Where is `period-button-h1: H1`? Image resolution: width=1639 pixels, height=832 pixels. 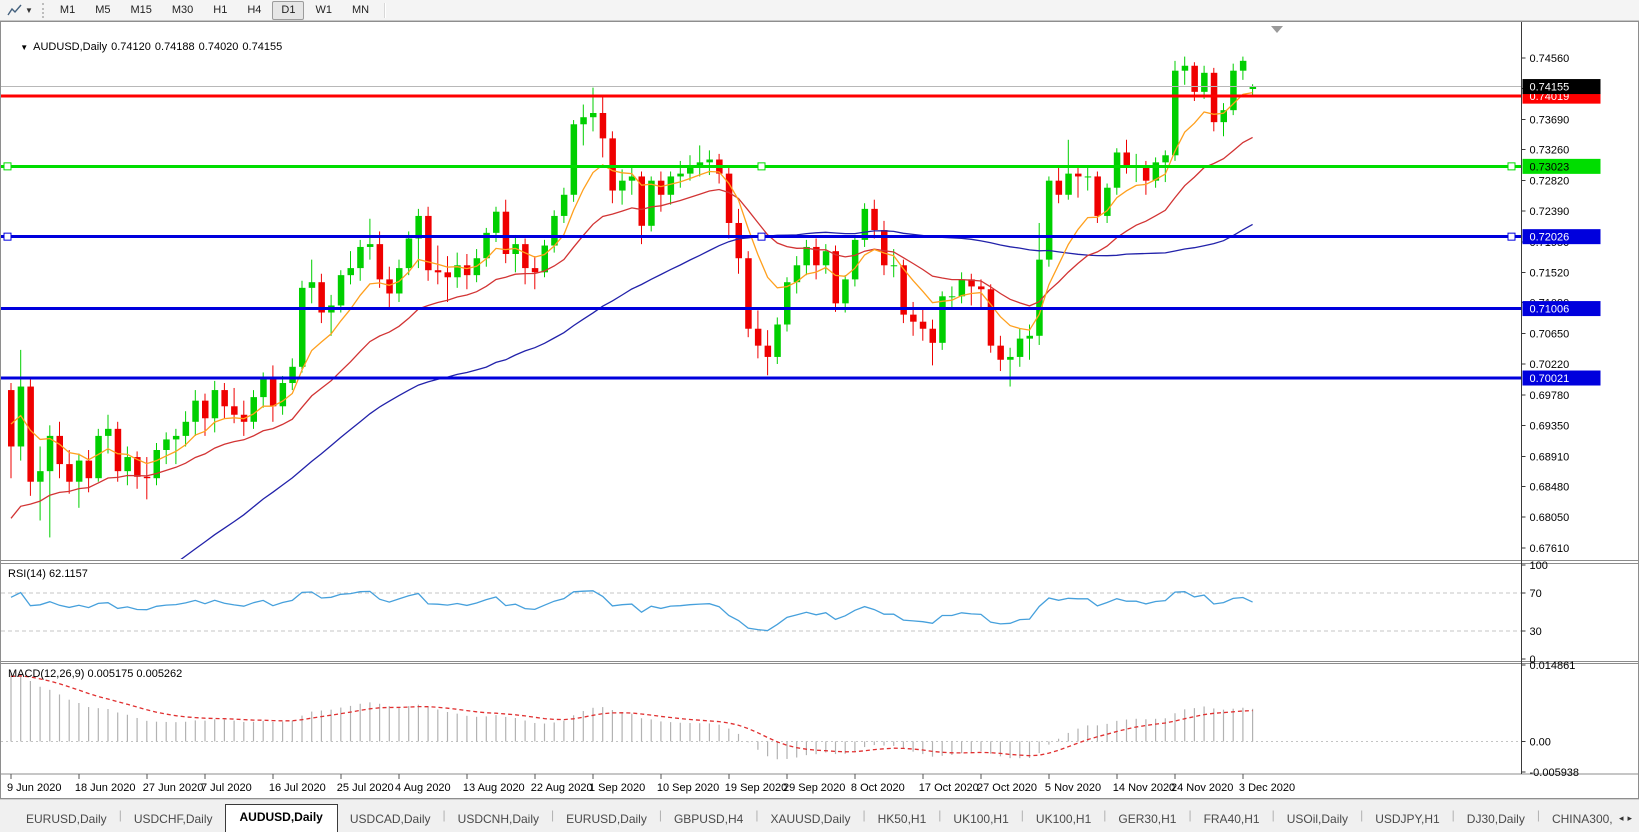
period-button-h1: H1 is located at coordinates (220, 10).